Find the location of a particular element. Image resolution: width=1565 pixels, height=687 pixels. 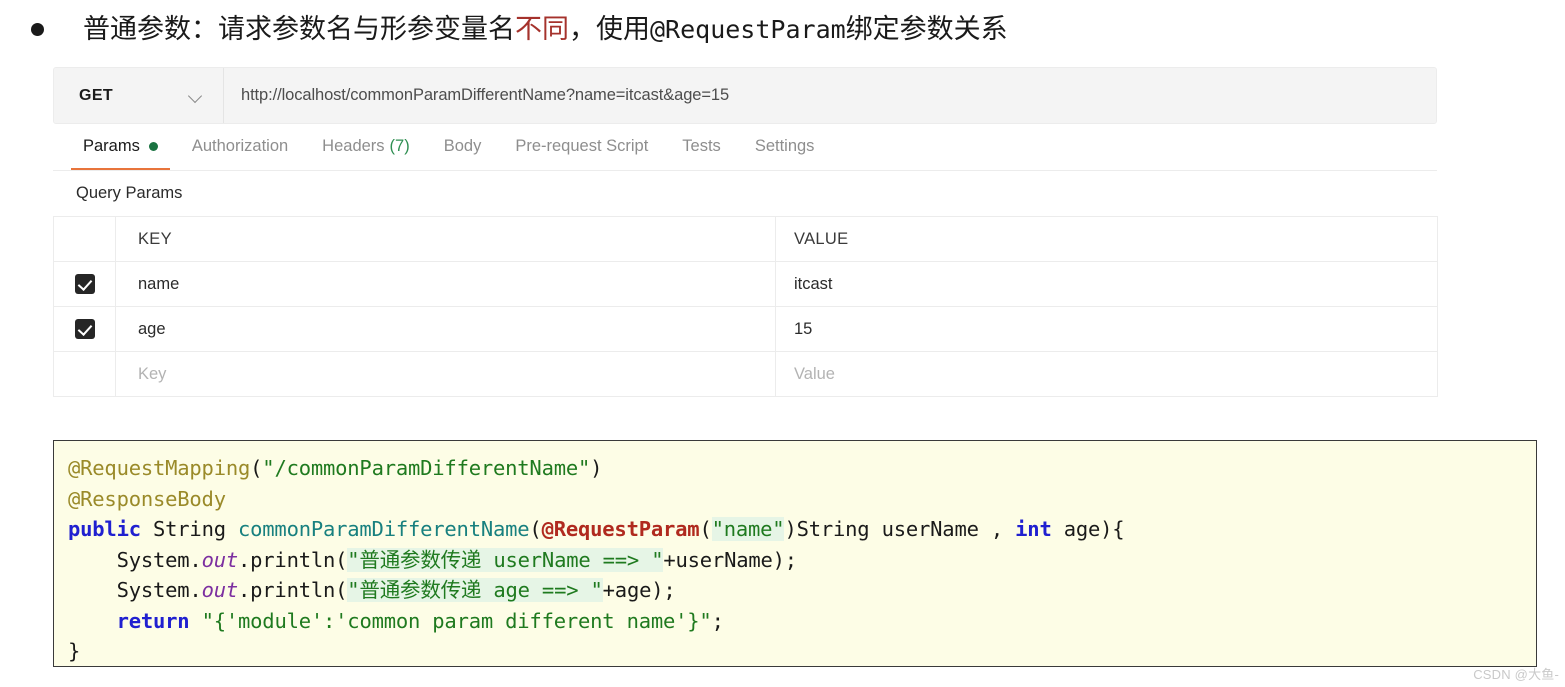

tab-params-label: Params is located at coordinates (111, 146).